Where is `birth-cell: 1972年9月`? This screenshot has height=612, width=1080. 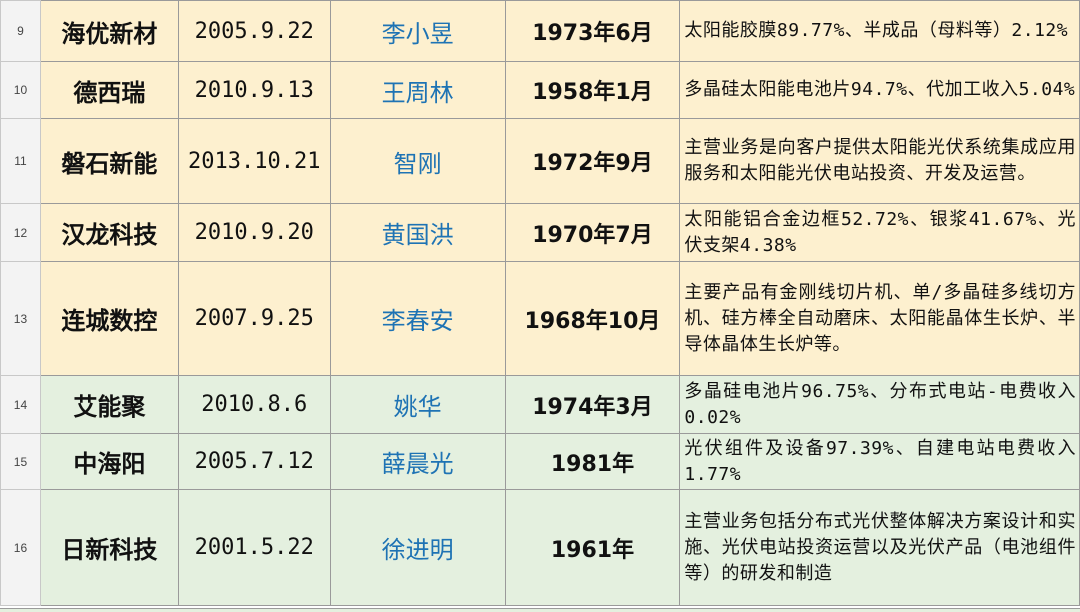
birth-cell: 1972年9月 is located at coordinates (592, 161).